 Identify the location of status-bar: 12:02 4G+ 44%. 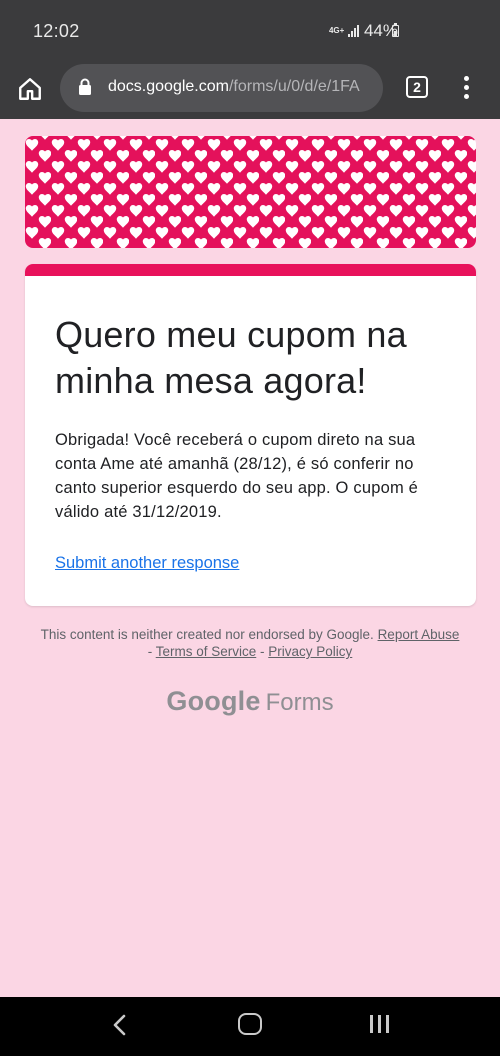
(250, 31).